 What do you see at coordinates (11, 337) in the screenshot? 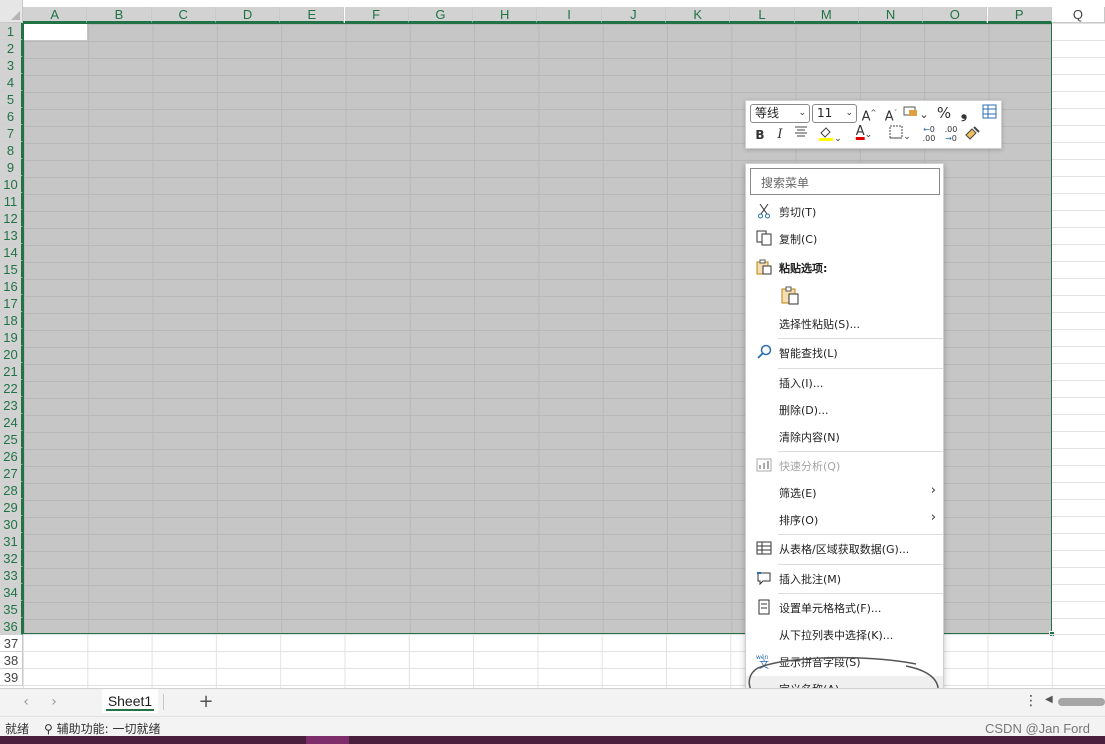
I see `row-header-19: 19` at bounding box center [11, 337].